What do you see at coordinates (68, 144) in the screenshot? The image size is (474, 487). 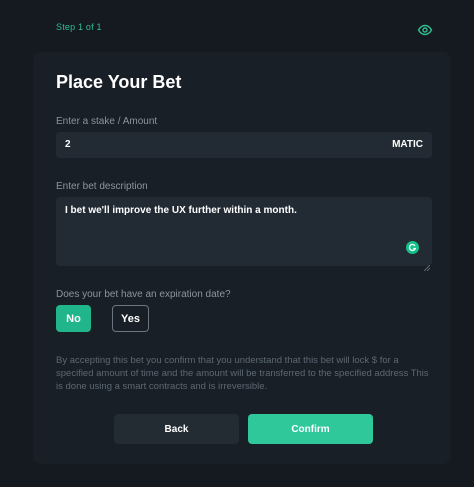 I see `amount-value: 2` at bounding box center [68, 144].